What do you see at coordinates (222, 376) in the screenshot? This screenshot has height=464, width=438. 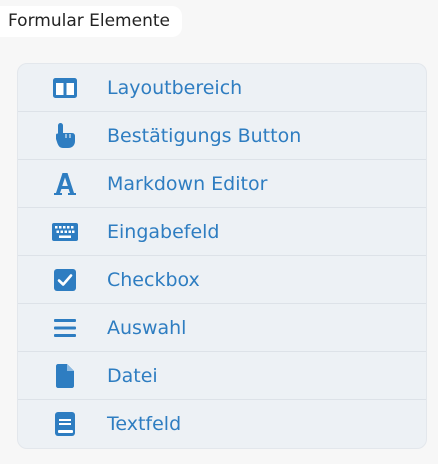 I see `element-item-datei: Datei` at bounding box center [222, 376].